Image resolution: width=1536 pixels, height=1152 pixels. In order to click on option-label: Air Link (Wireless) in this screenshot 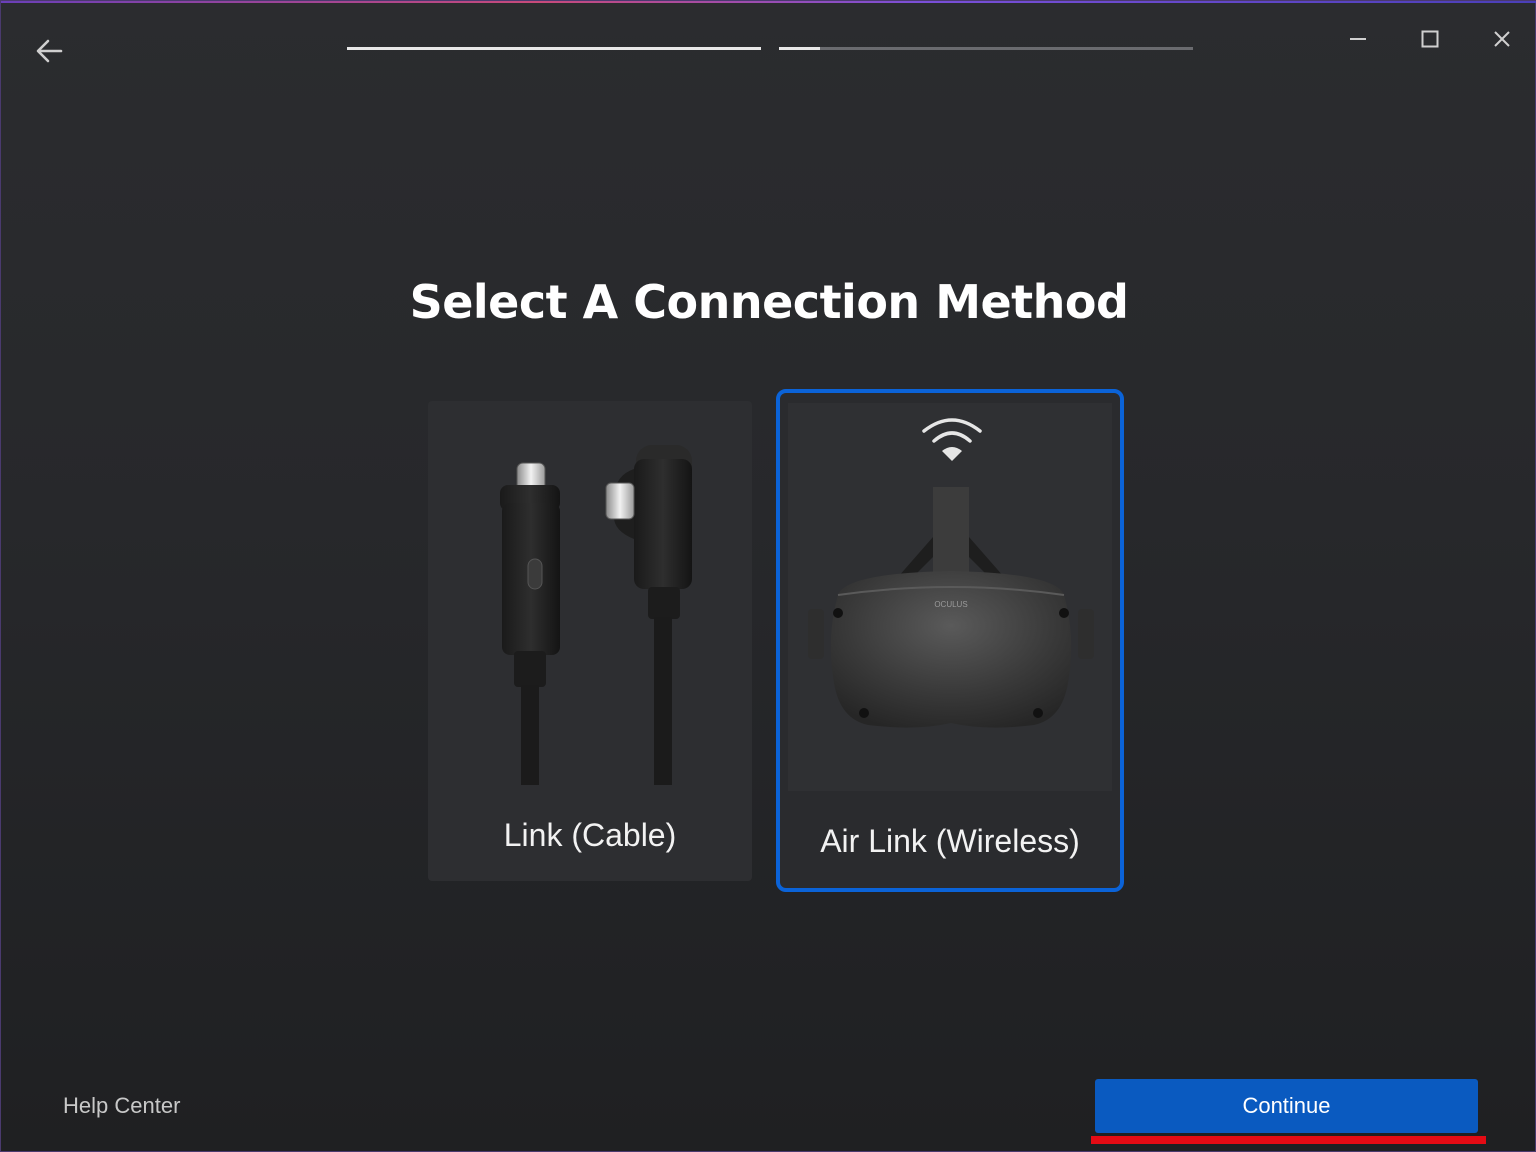, I will do `click(950, 841)`.